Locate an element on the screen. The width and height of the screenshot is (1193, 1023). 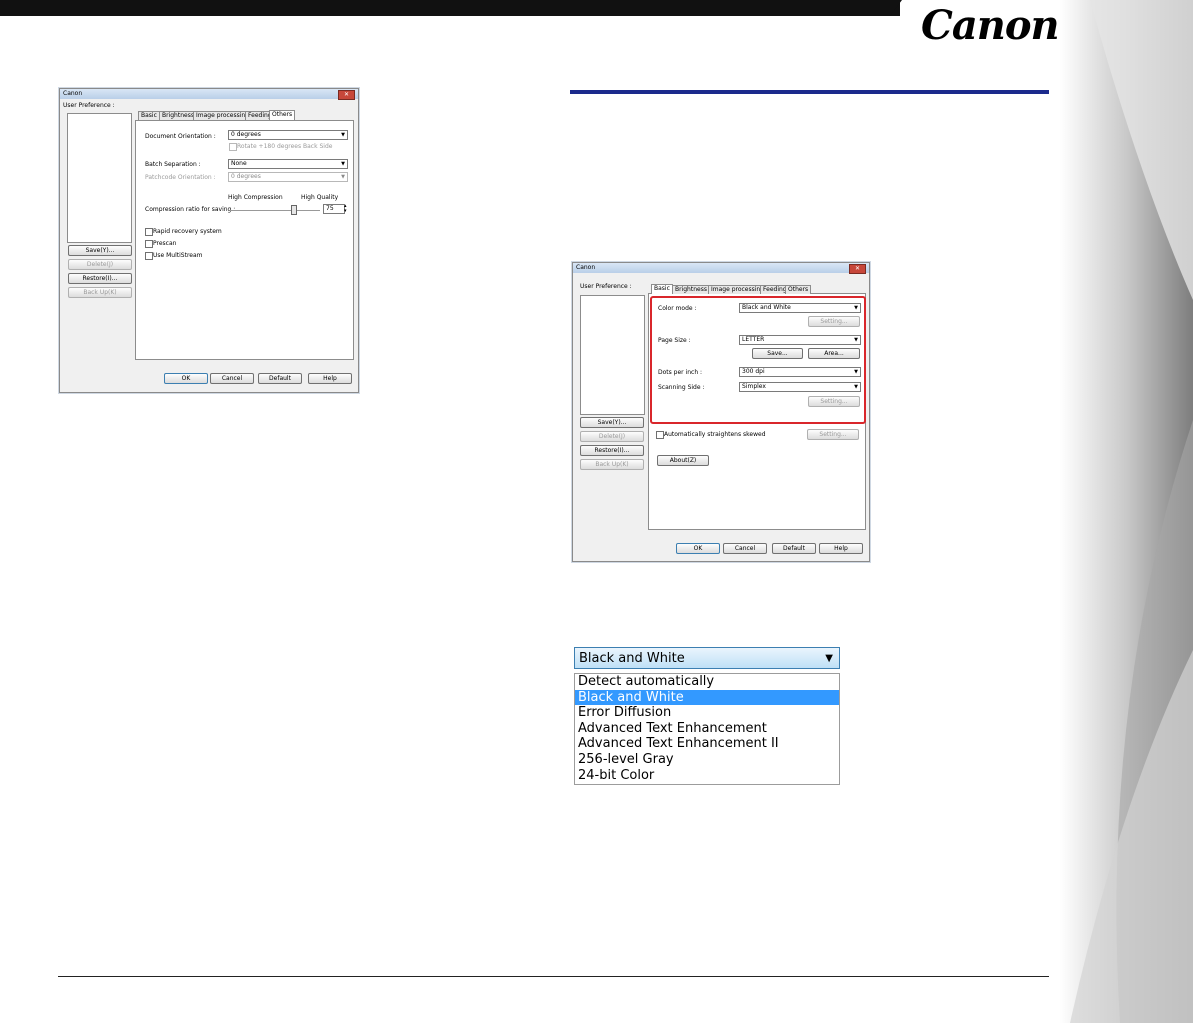
patchcode-orientation-select: 0 degrees ▼ is located at coordinates (288, 177).